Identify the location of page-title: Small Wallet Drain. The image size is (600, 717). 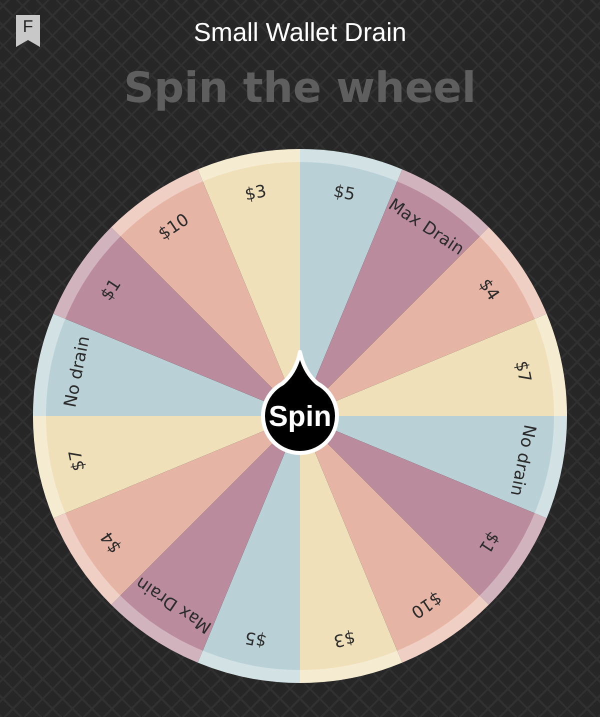
(300, 32).